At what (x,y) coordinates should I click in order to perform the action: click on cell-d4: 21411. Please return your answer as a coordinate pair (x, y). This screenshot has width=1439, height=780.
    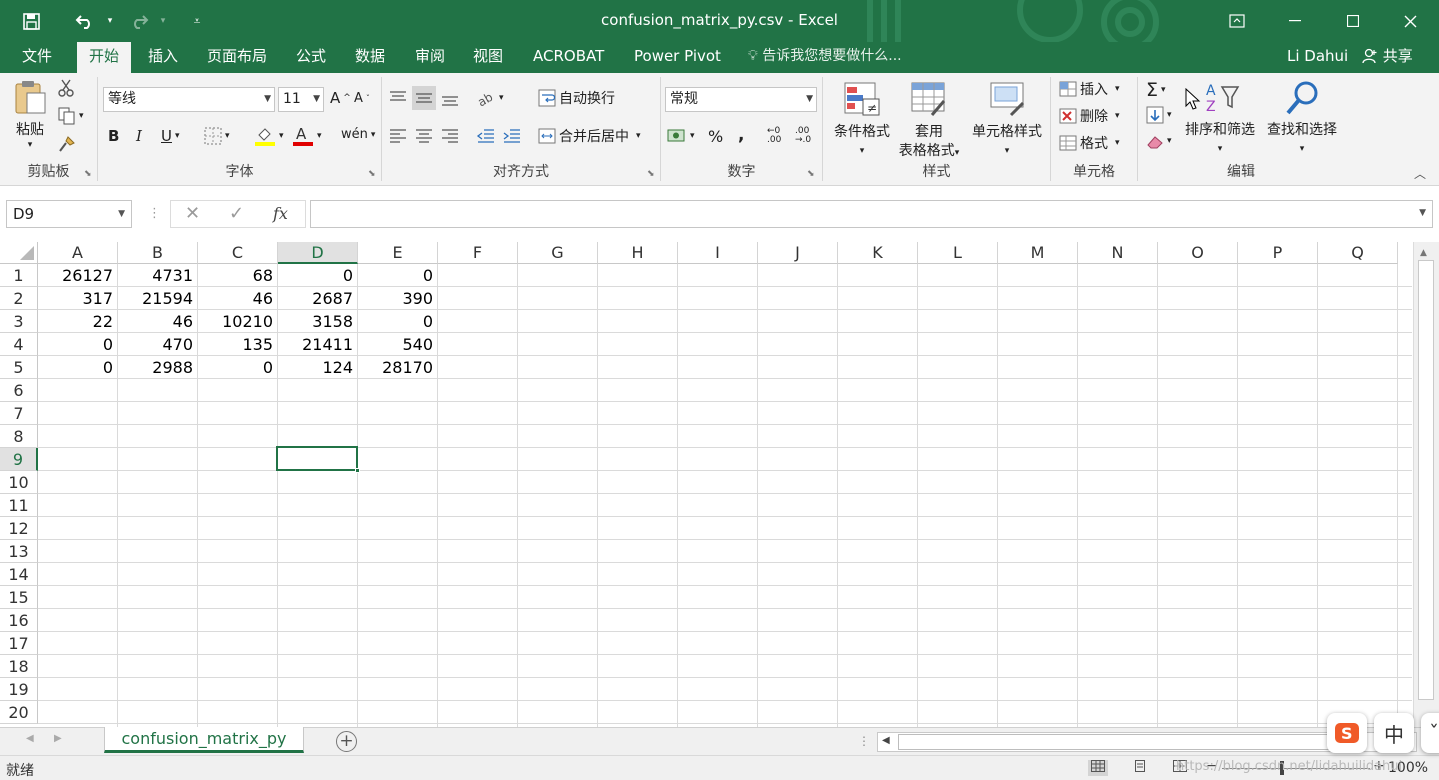
    Looking at the image, I should click on (317, 344).